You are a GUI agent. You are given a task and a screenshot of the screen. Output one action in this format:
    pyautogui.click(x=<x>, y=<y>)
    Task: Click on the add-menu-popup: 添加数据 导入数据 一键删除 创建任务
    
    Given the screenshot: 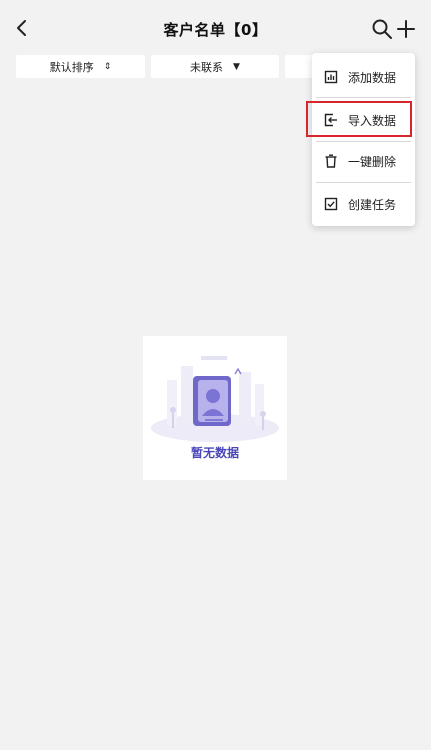 What is the action you would take?
    pyautogui.click(x=363, y=139)
    